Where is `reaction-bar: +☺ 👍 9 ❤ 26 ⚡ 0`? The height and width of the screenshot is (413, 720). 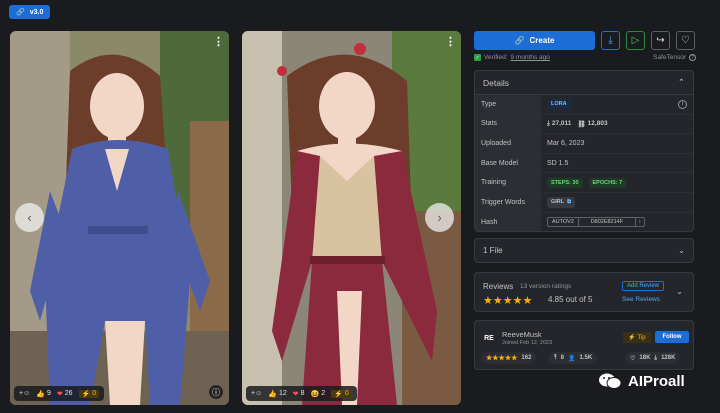 reaction-bar: +☺ 👍 9 ❤ 26 ⚡ 0 is located at coordinates (59, 393).